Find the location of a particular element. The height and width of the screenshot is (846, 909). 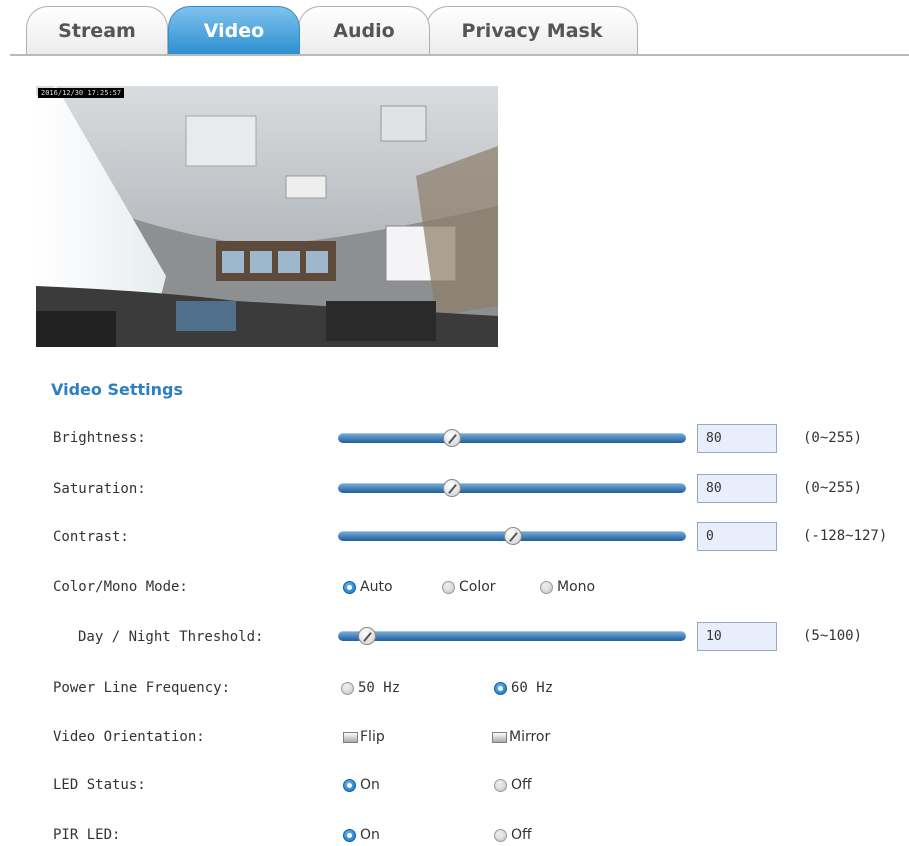

contrast-input is located at coordinates (737, 536).